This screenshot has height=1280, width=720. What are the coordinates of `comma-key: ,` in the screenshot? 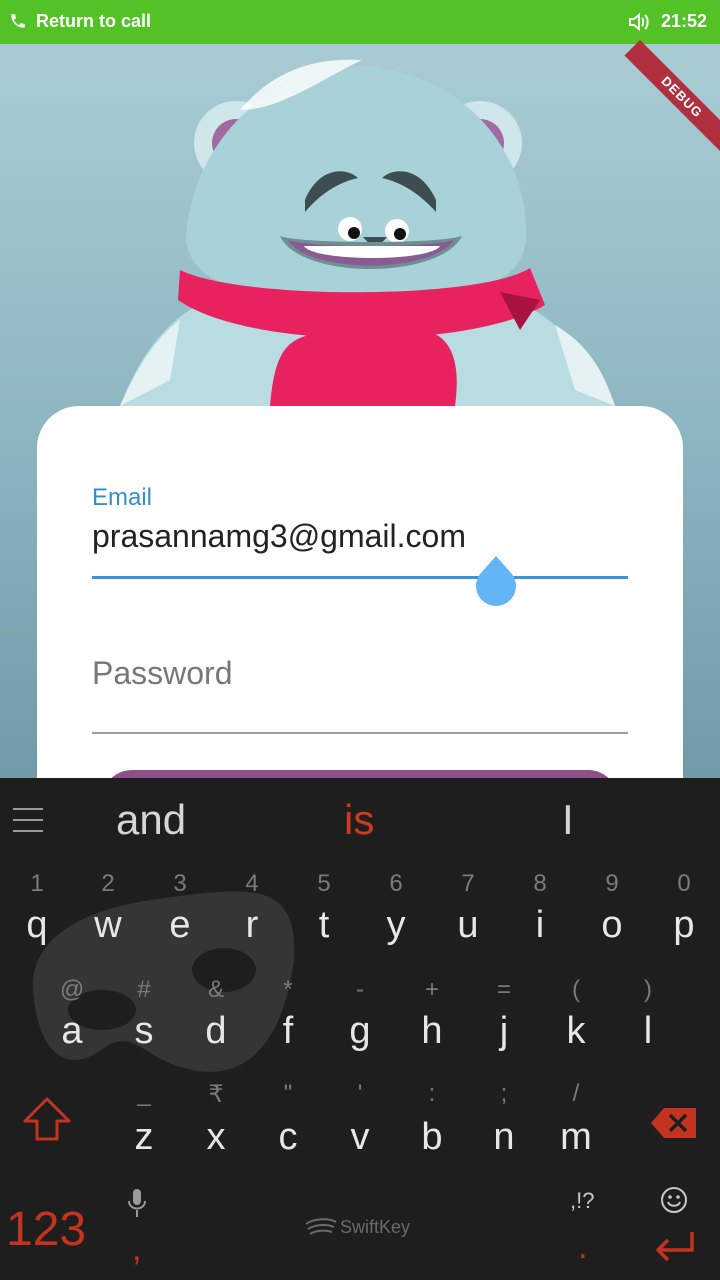 It's located at (136, 1249).